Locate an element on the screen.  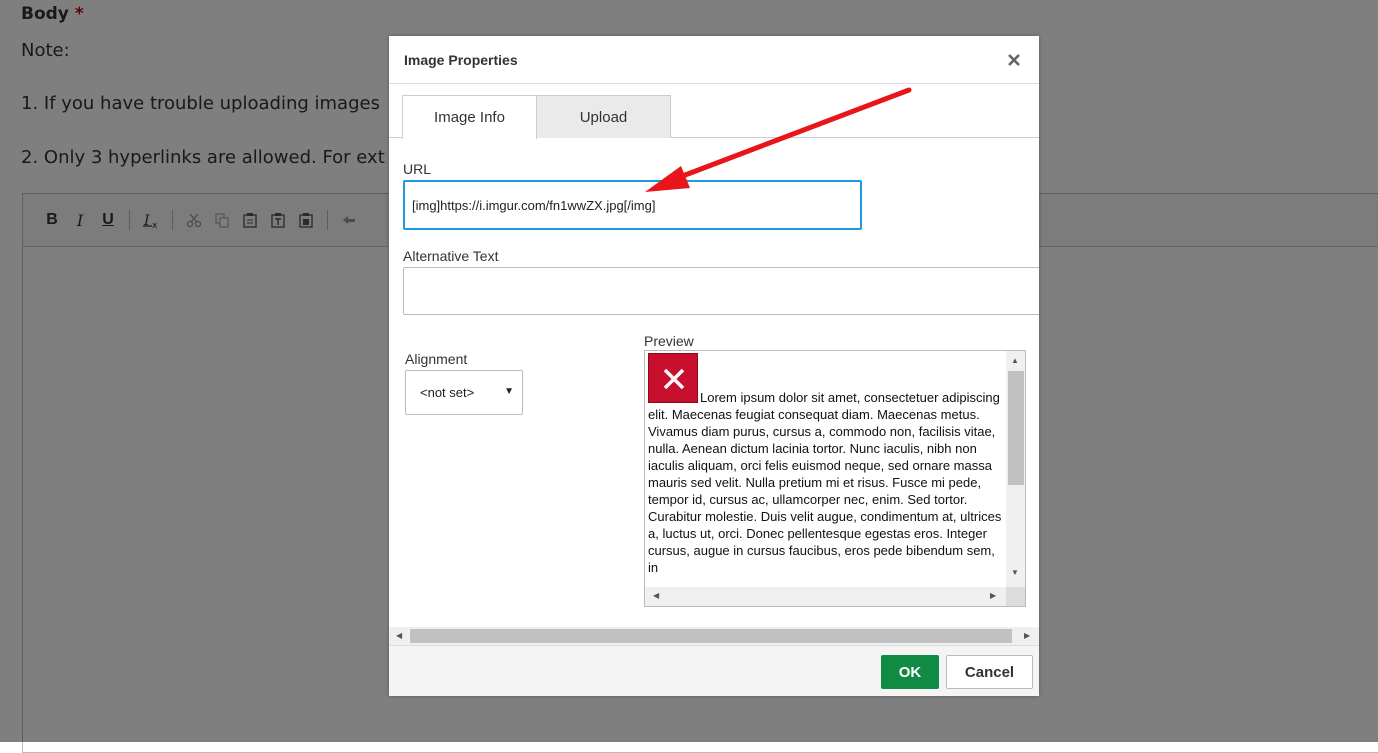
url-input is located at coordinates (632, 205).